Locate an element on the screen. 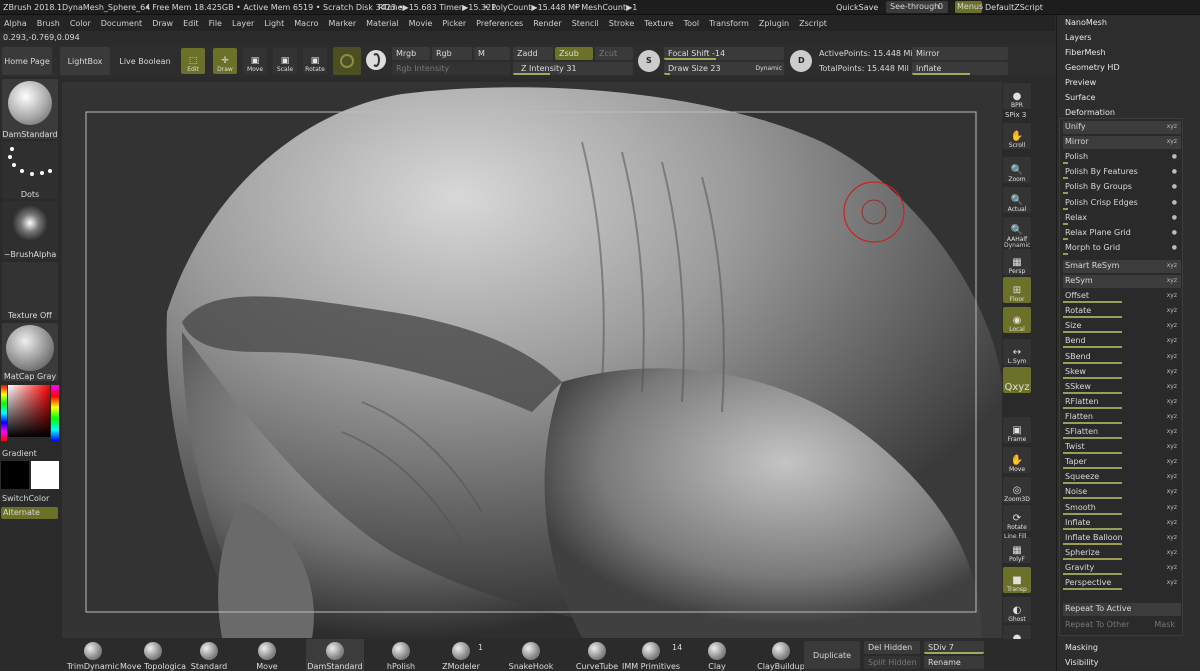 Image resolution: width=1200 pixels, height=671 pixels. d-icon: D is located at coordinates (801, 61).